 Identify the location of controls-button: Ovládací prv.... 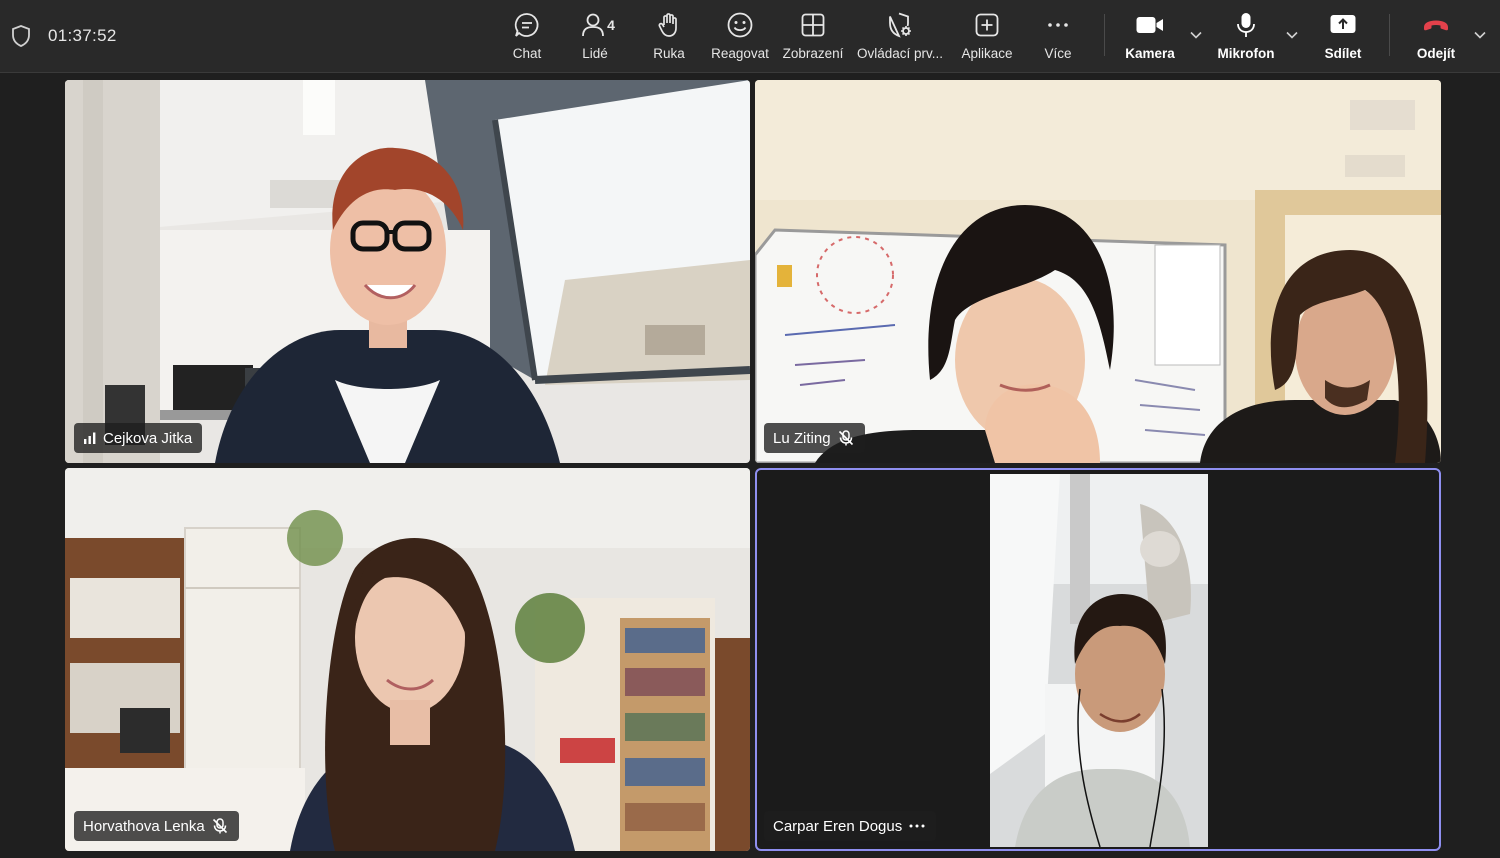
(900, 37).